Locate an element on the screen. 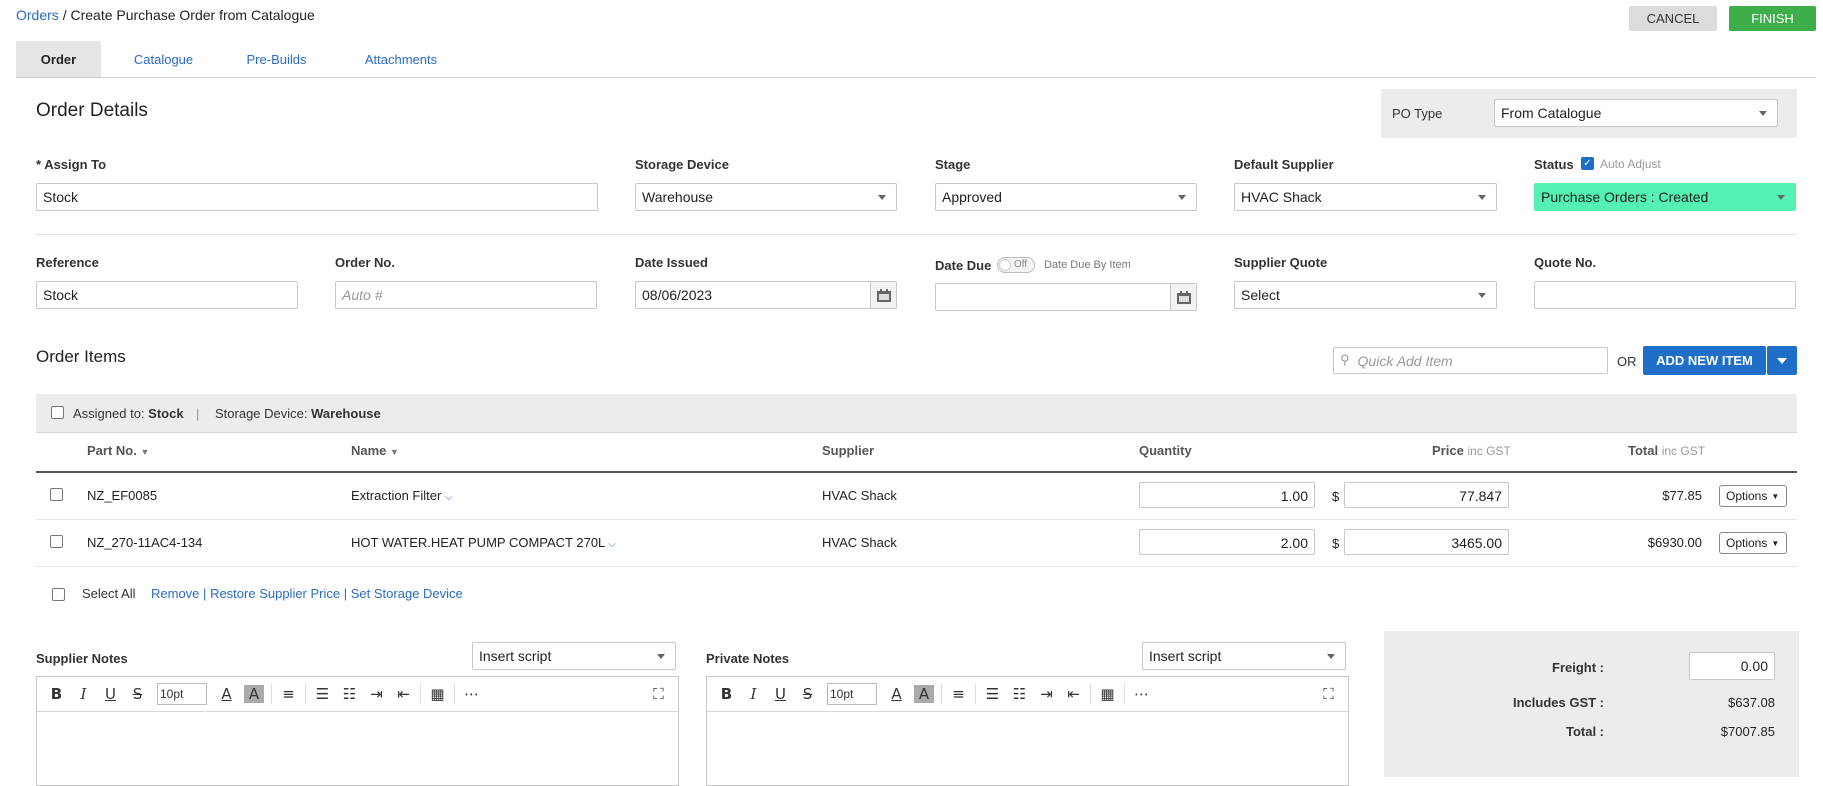 The image size is (1823, 786). or-text: OR is located at coordinates (1627, 361).